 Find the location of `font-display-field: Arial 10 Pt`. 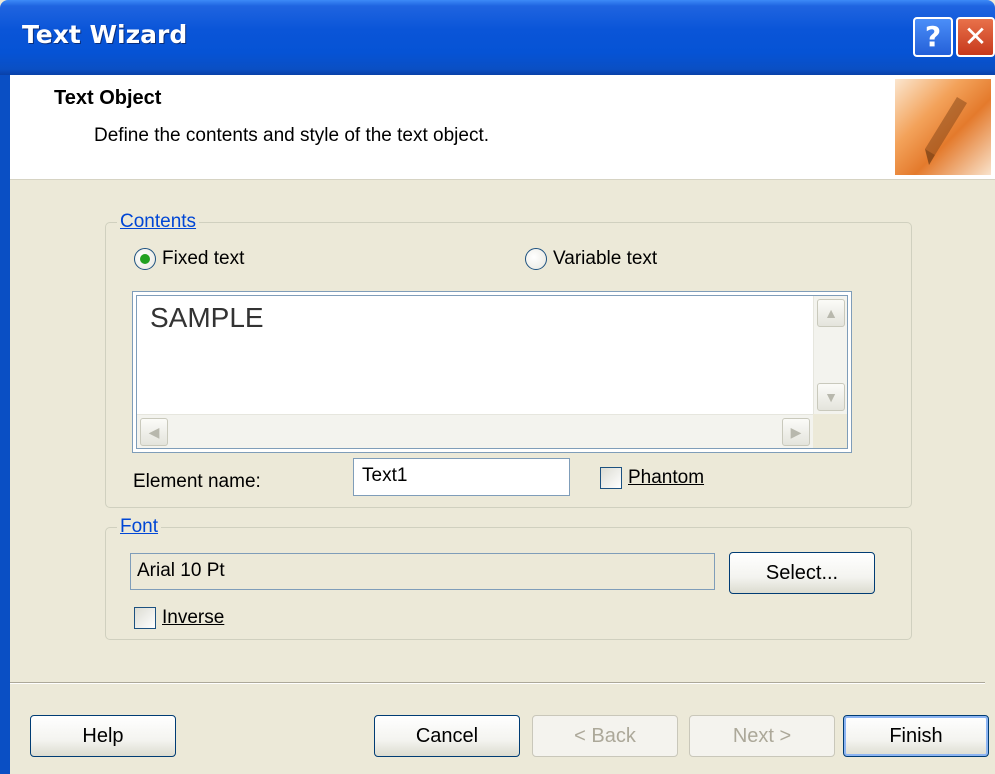

font-display-field: Arial 10 Pt is located at coordinates (422, 571).